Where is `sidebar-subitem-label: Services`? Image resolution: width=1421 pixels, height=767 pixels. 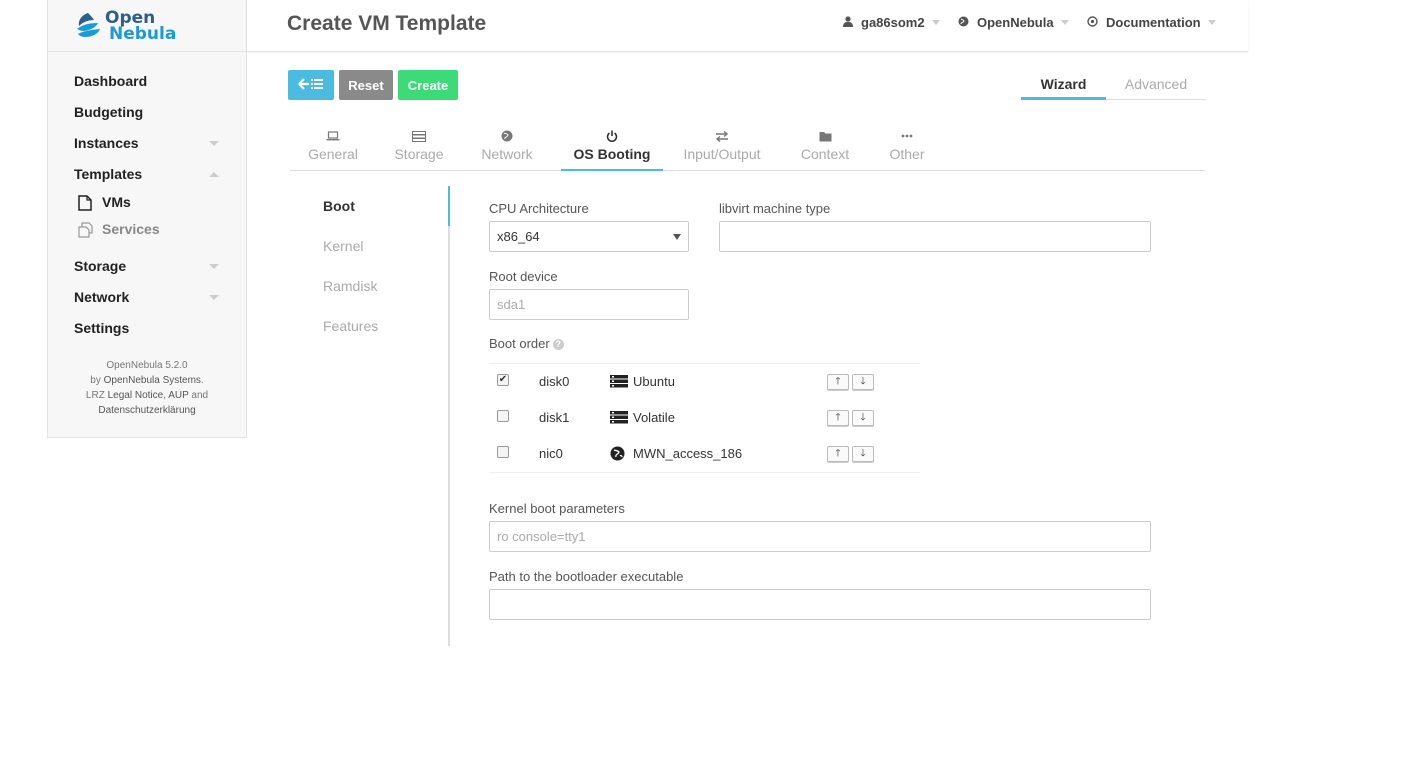 sidebar-subitem-label: Services is located at coordinates (131, 229).